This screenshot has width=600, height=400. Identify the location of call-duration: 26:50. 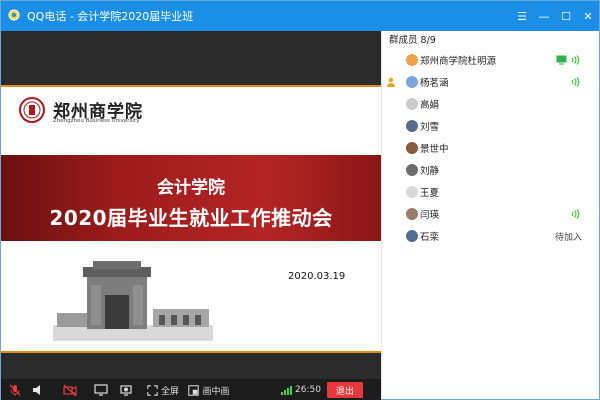
(308, 390).